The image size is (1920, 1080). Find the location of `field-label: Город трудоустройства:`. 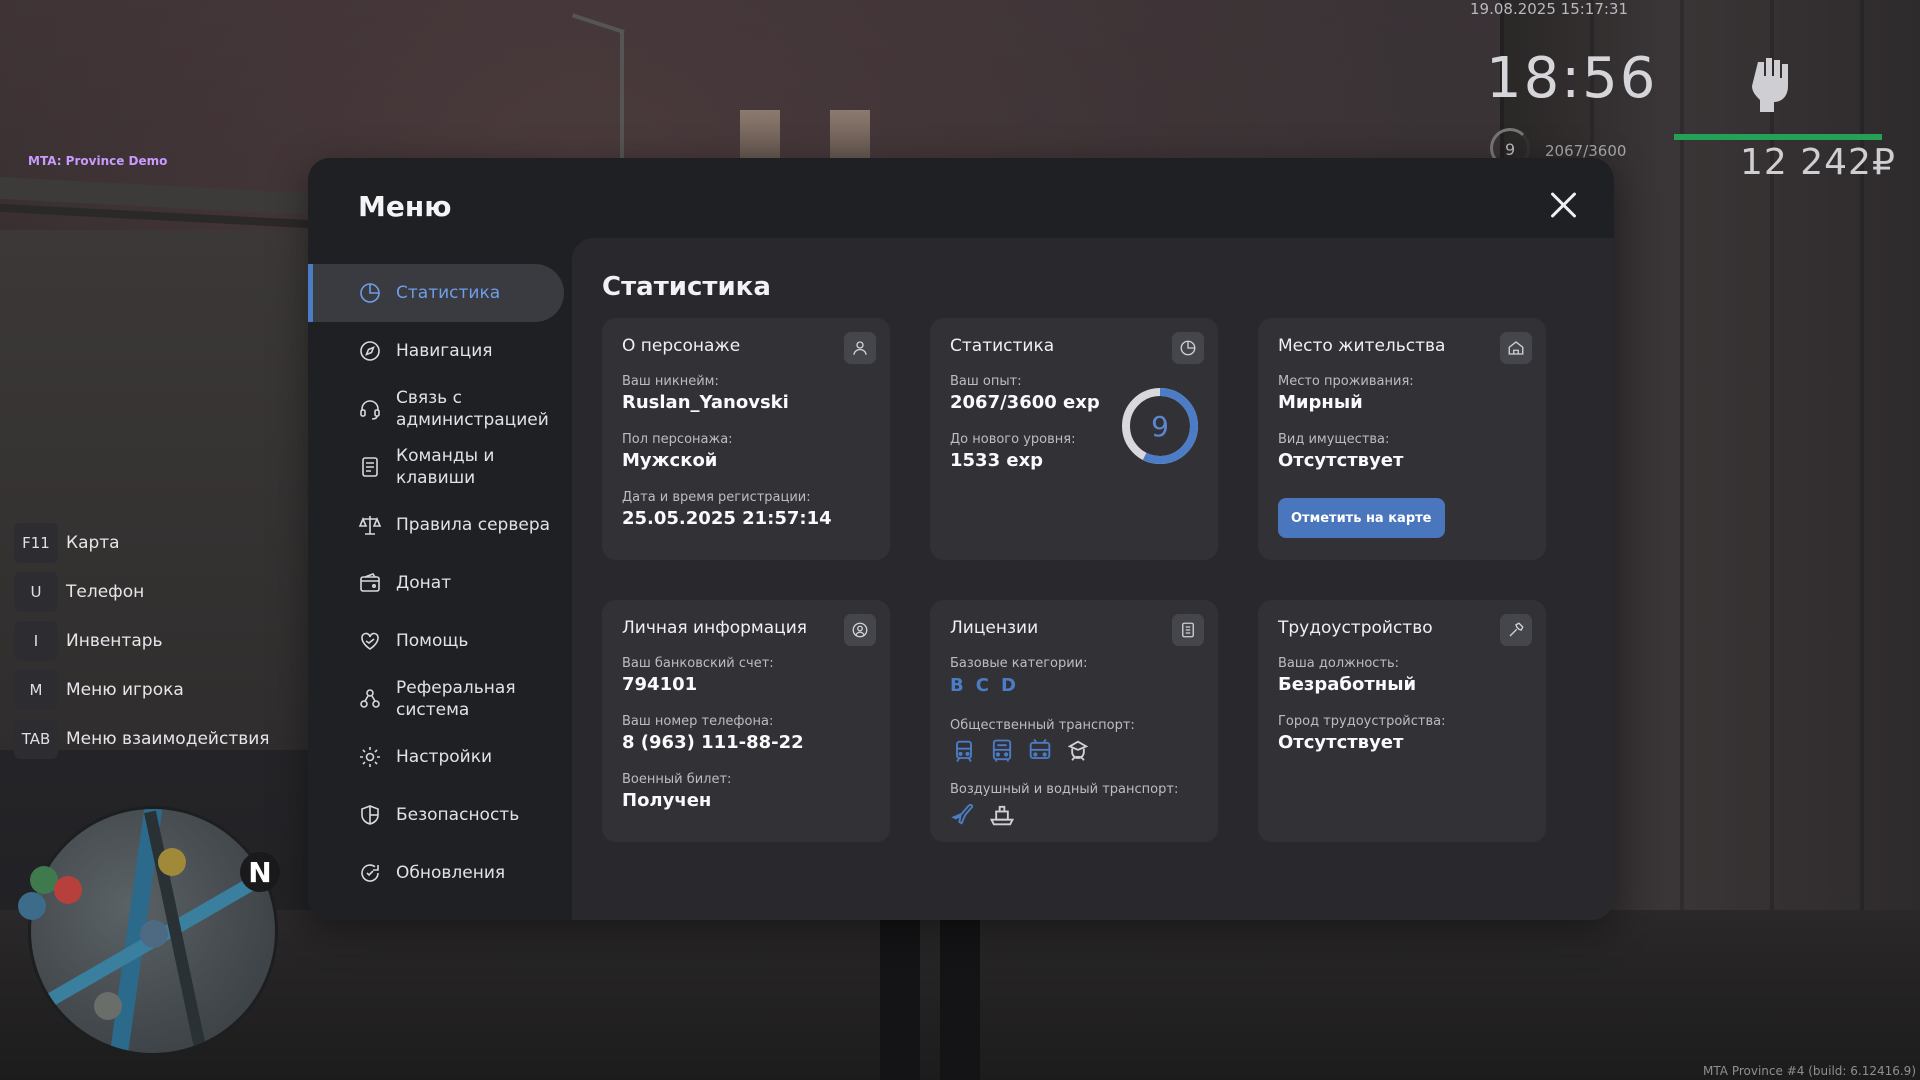

field-label: Город трудоустройства: is located at coordinates (1362, 721).